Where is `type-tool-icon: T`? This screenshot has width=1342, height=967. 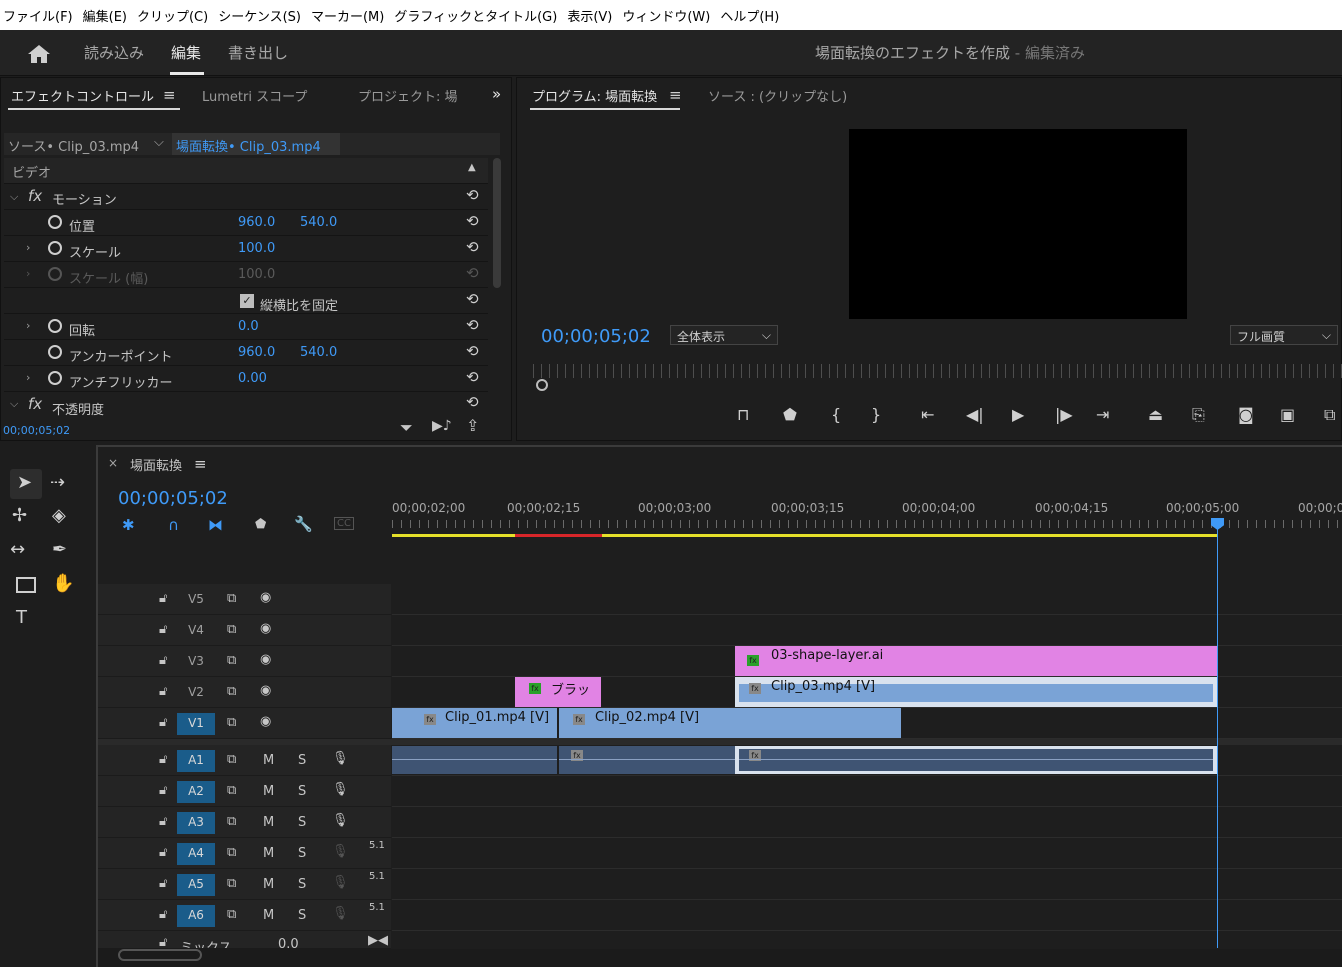 type-tool-icon: T is located at coordinates (21, 617).